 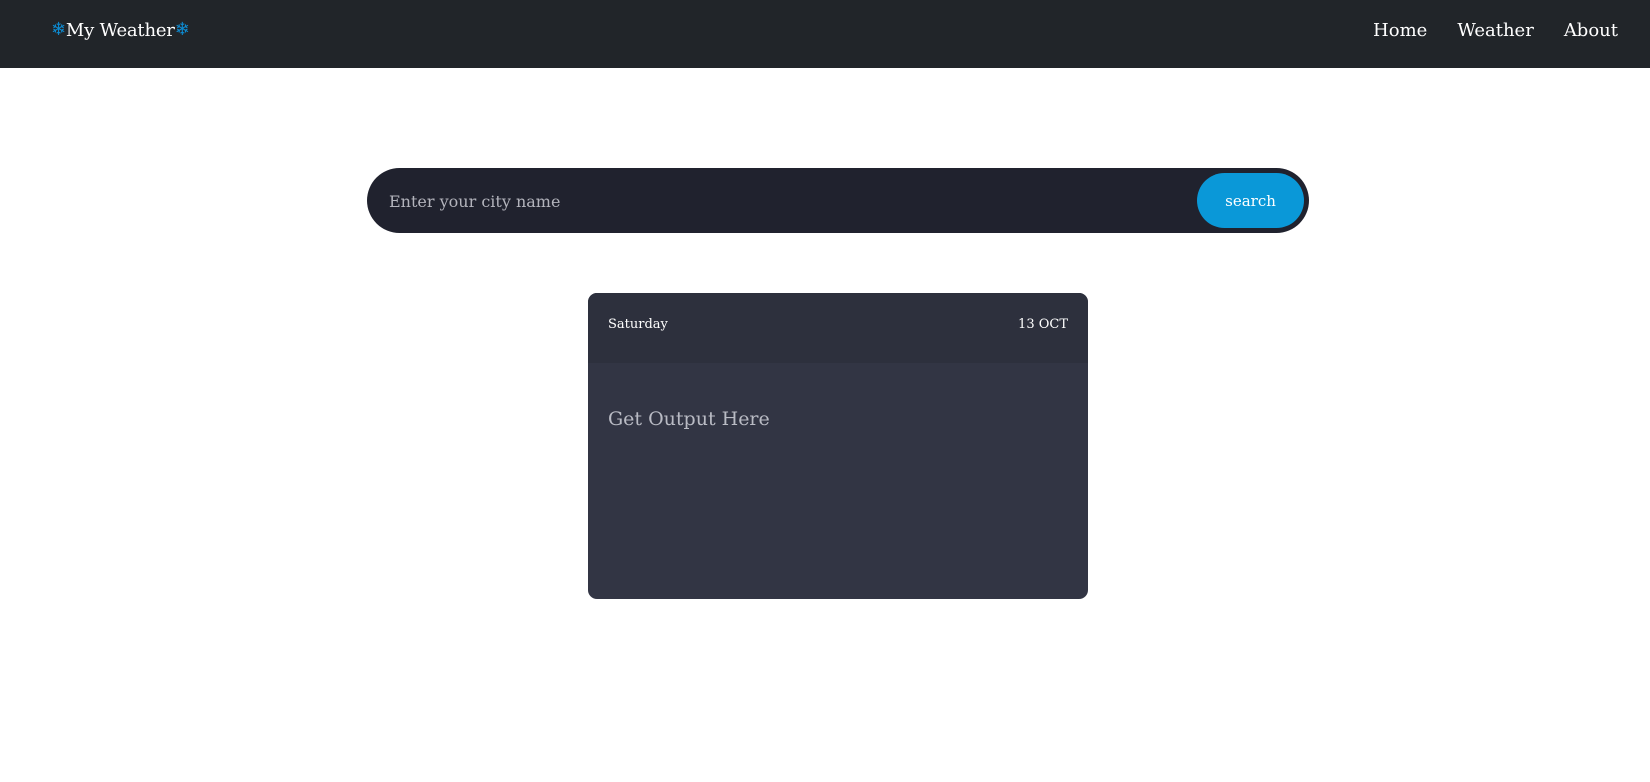 I want to click on nav-link-about: About, so click(x=1591, y=30).